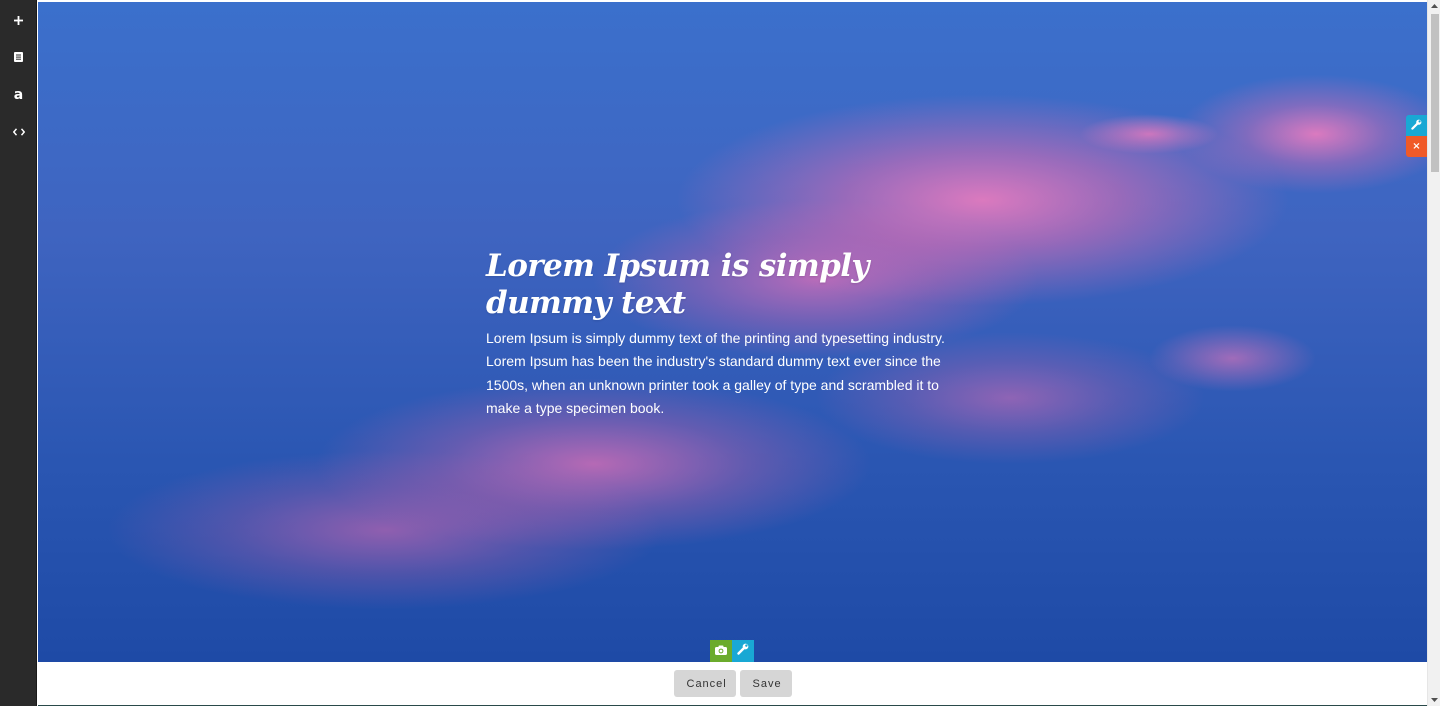 This screenshot has height=706, width=1440. I want to click on close-icon: ×, so click(1416, 146).